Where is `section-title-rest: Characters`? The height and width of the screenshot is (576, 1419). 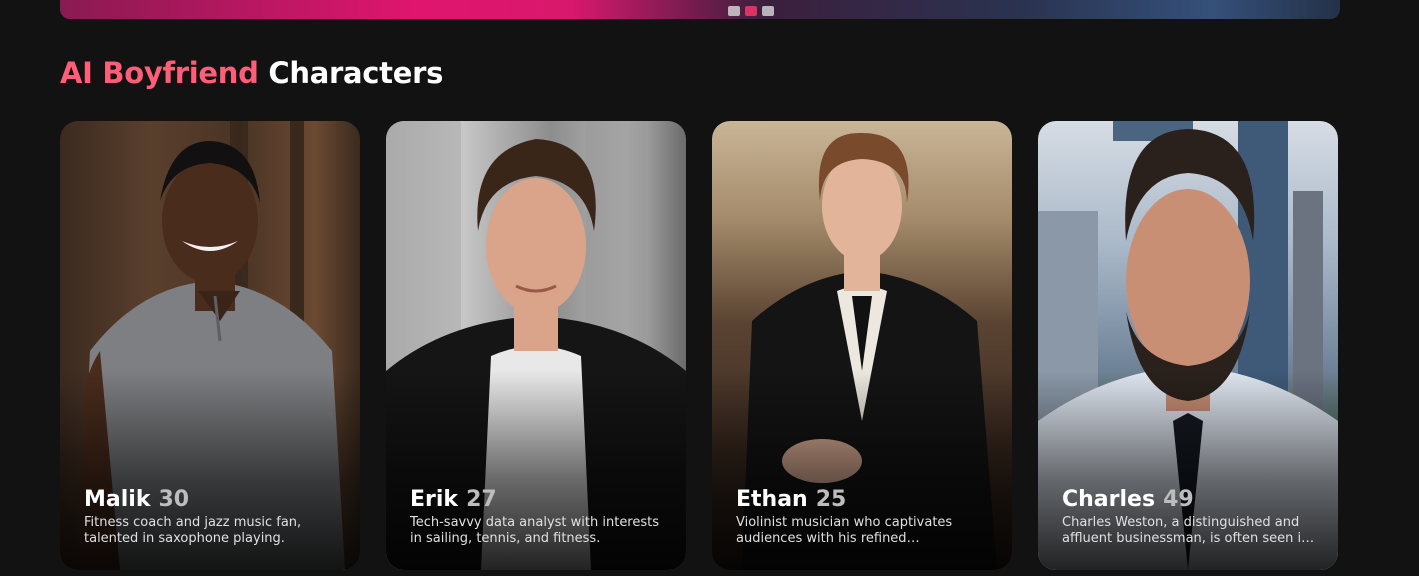 section-title-rest: Characters is located at coordinates (356, 73).